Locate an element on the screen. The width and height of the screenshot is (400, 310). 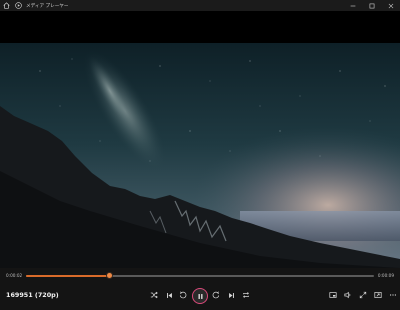
maximize-icon is located at coordinates (371, 5).